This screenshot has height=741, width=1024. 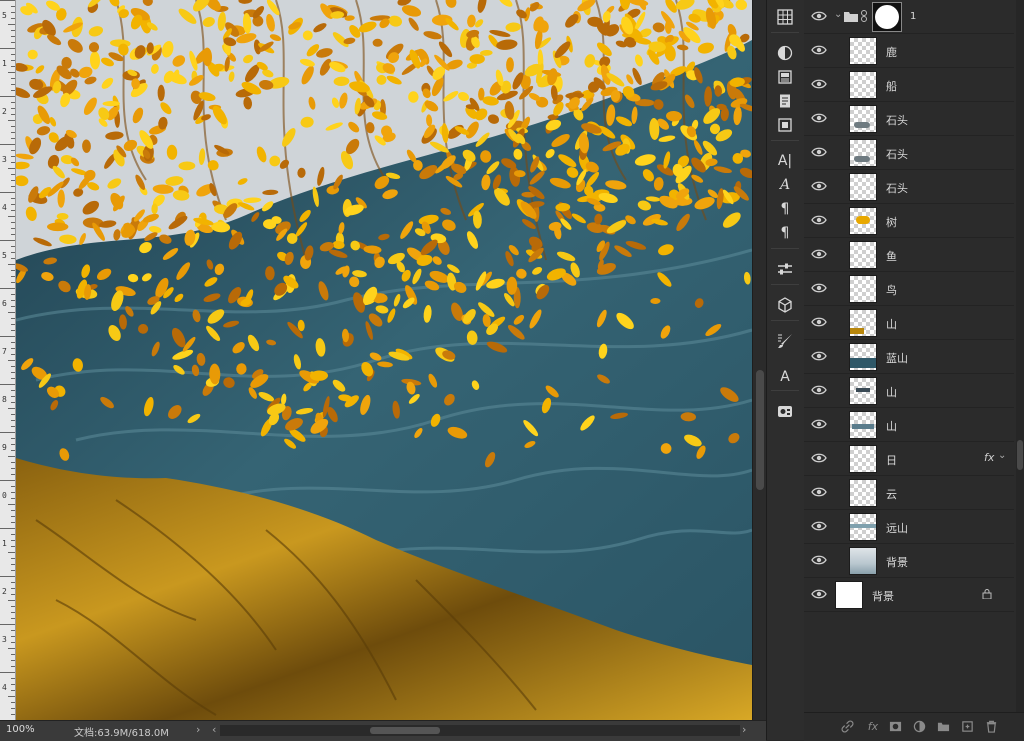 What do you see at coordinates (891, 426) in the screenshot?
I see `layer-name: 山` at bounding box center [891, 426].